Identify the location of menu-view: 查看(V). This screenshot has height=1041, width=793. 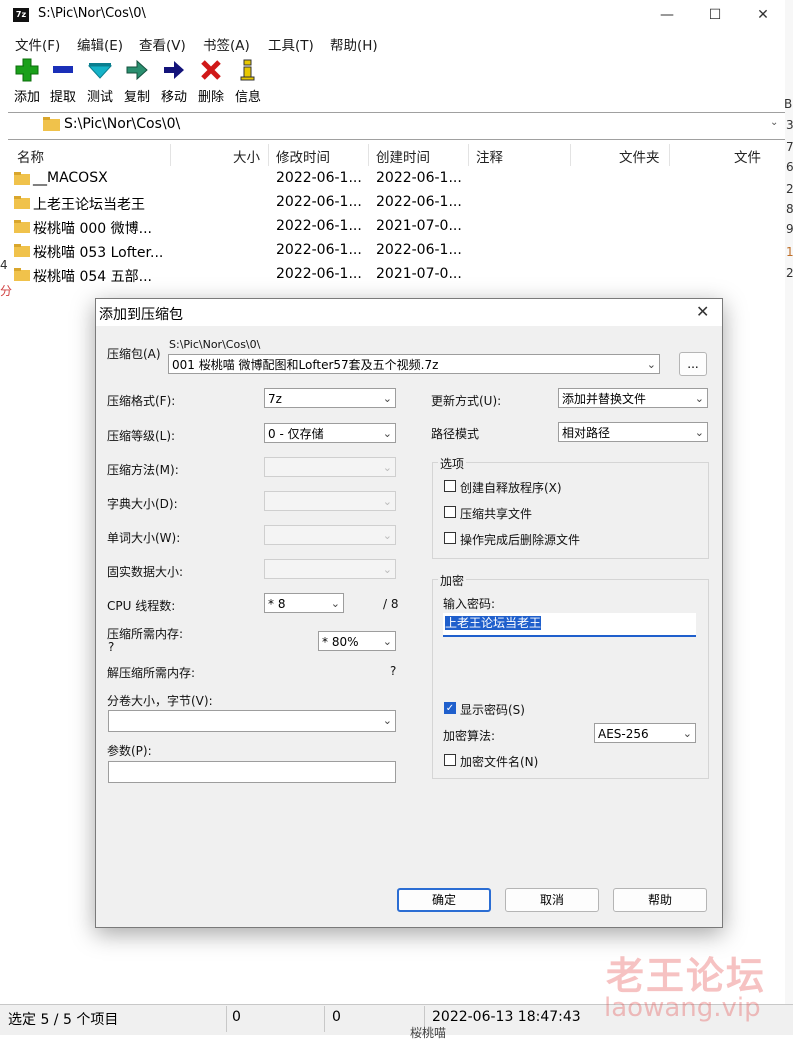
(162, 44).